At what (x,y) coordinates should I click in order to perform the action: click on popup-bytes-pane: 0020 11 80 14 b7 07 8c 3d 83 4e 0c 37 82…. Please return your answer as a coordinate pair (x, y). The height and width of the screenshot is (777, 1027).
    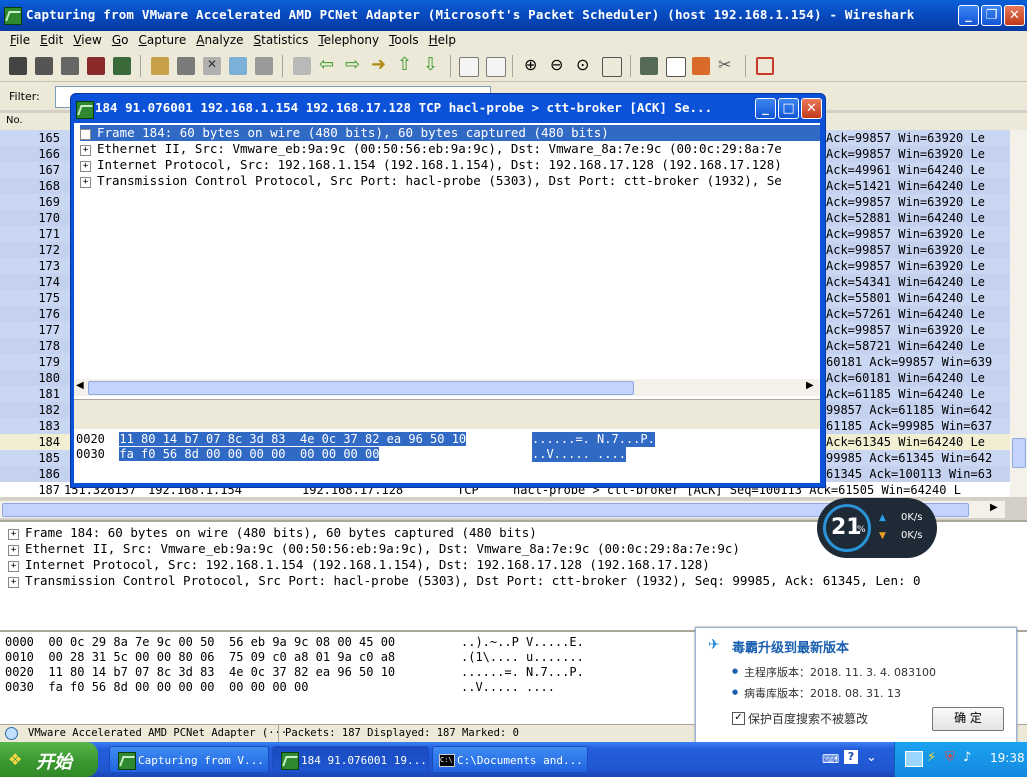
    Looking at the image, I should click on (447, 456).